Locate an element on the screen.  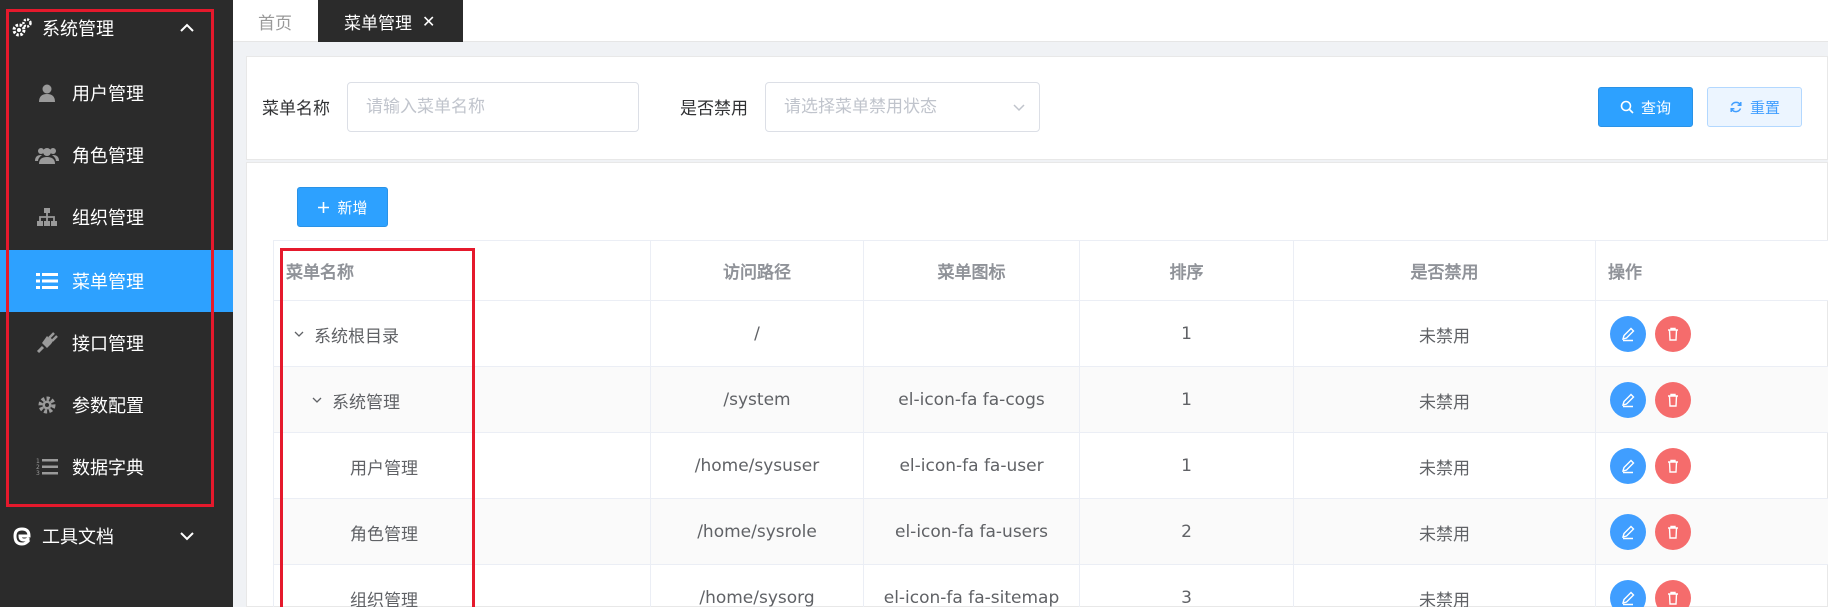
menu-name: 组织管理 is located at coordinates (384, 598).